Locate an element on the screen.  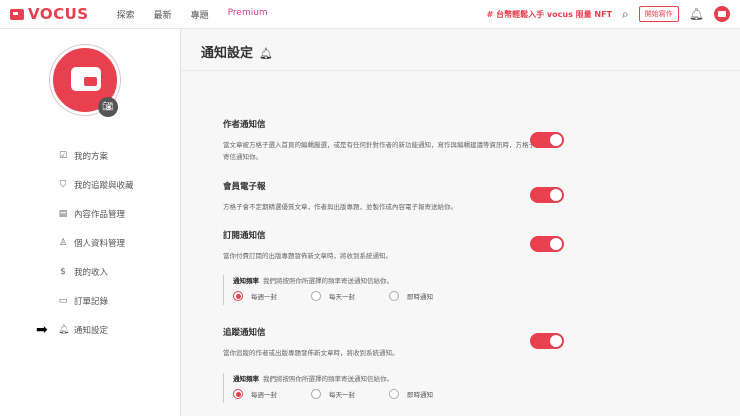
section-title: 訂閱通知信 is located at coordinates (244, 236).